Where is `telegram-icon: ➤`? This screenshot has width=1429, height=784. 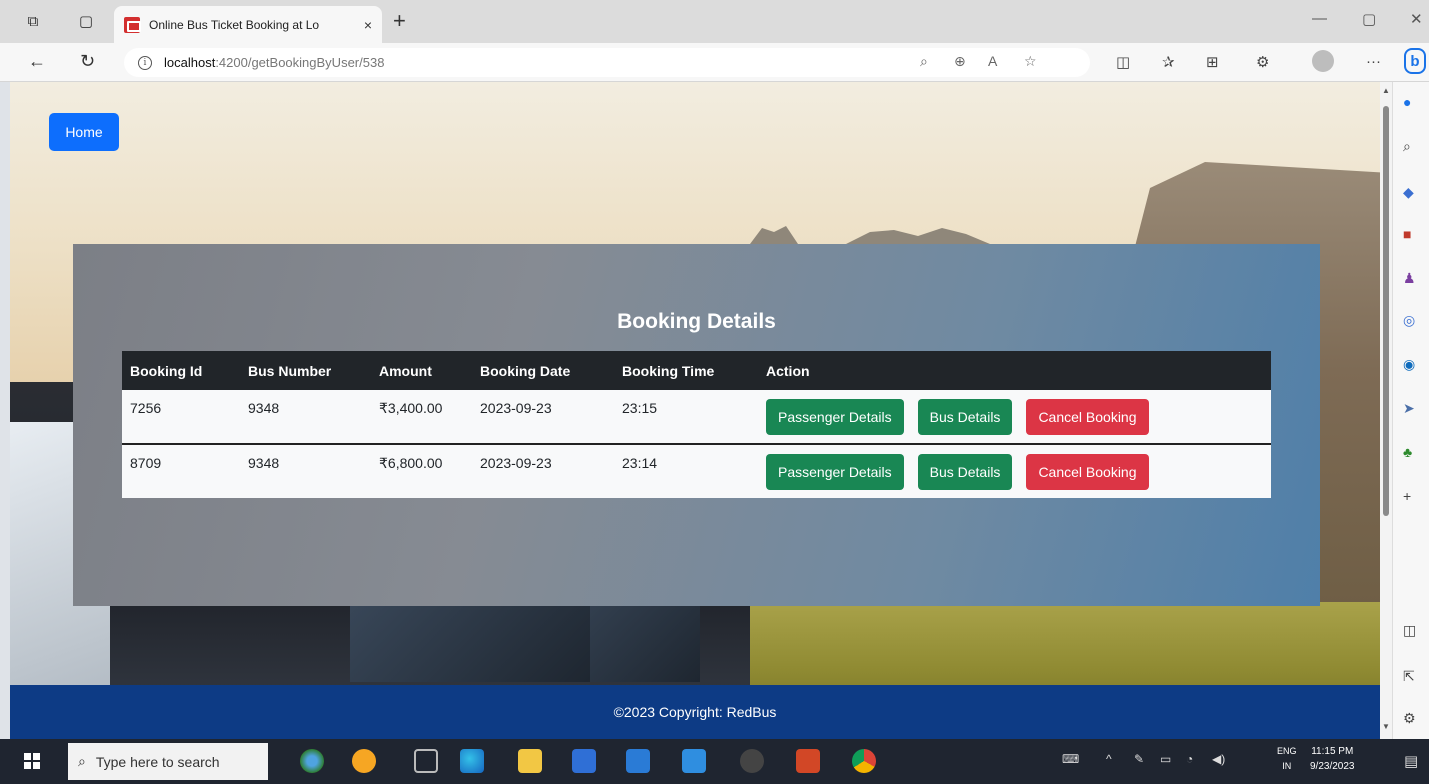
telegram-icon: ➤ is located at coordinates (1409, 408).